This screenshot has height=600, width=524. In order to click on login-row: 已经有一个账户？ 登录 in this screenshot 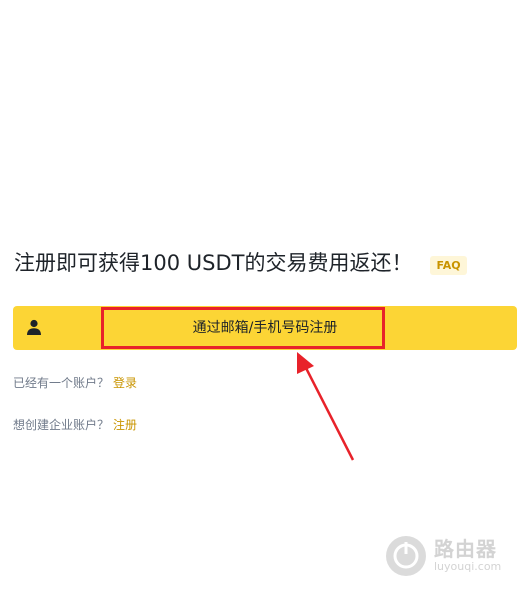, I will do `click(75, 382)`.